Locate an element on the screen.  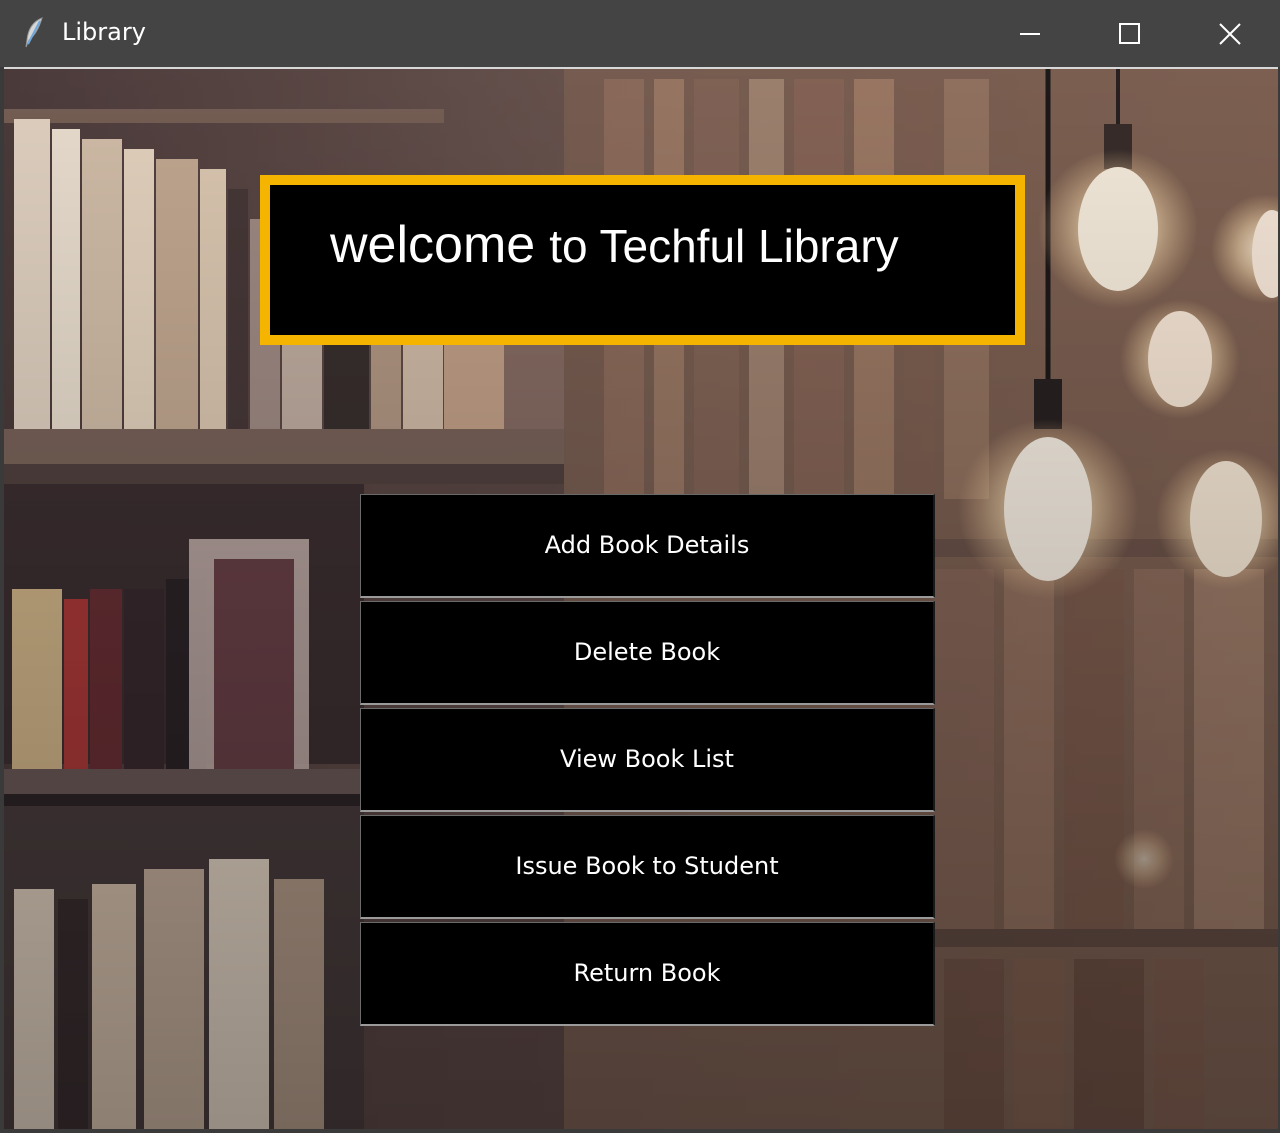
minimize-button is located at coordinates (1030, 33).